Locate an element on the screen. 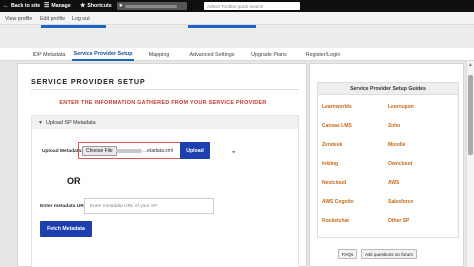  logout-link: Log out is located at coordinates (81, 18).